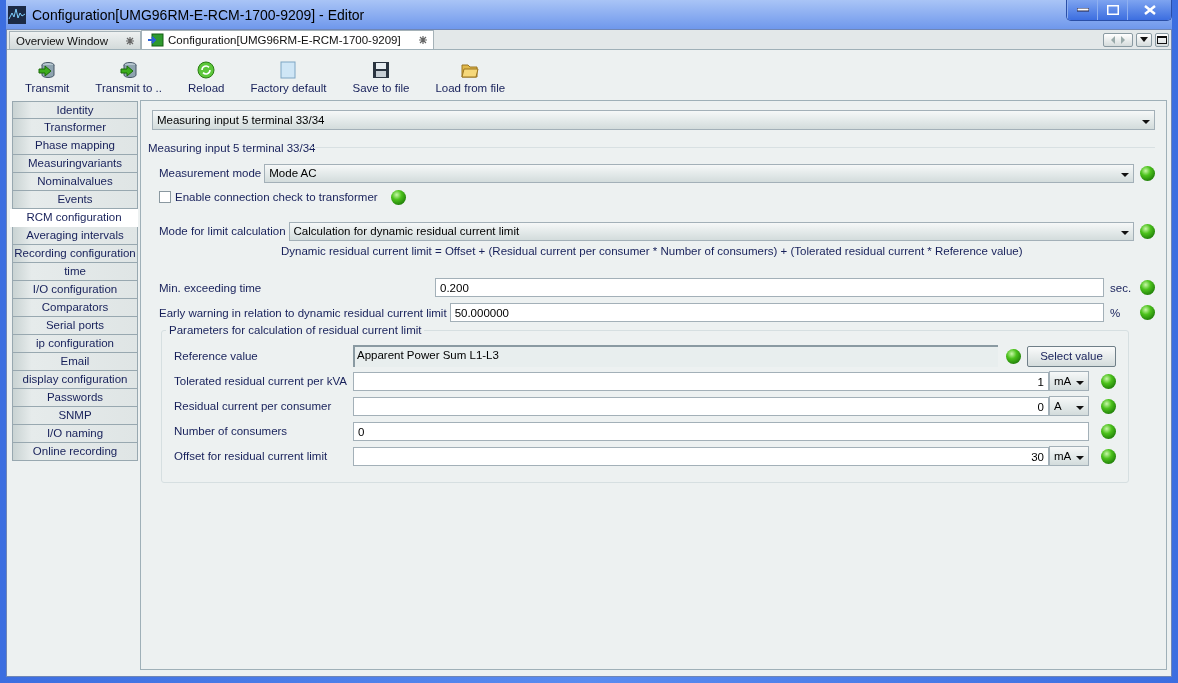 Image resolution: width=1178 pixels, height=683 pixels. What do you see at coordinates (711, 231) in the screenshot?
I see `limit-mode-dropdown: Calculation for dynamic residual current limit` at bounding box center [711, 231].